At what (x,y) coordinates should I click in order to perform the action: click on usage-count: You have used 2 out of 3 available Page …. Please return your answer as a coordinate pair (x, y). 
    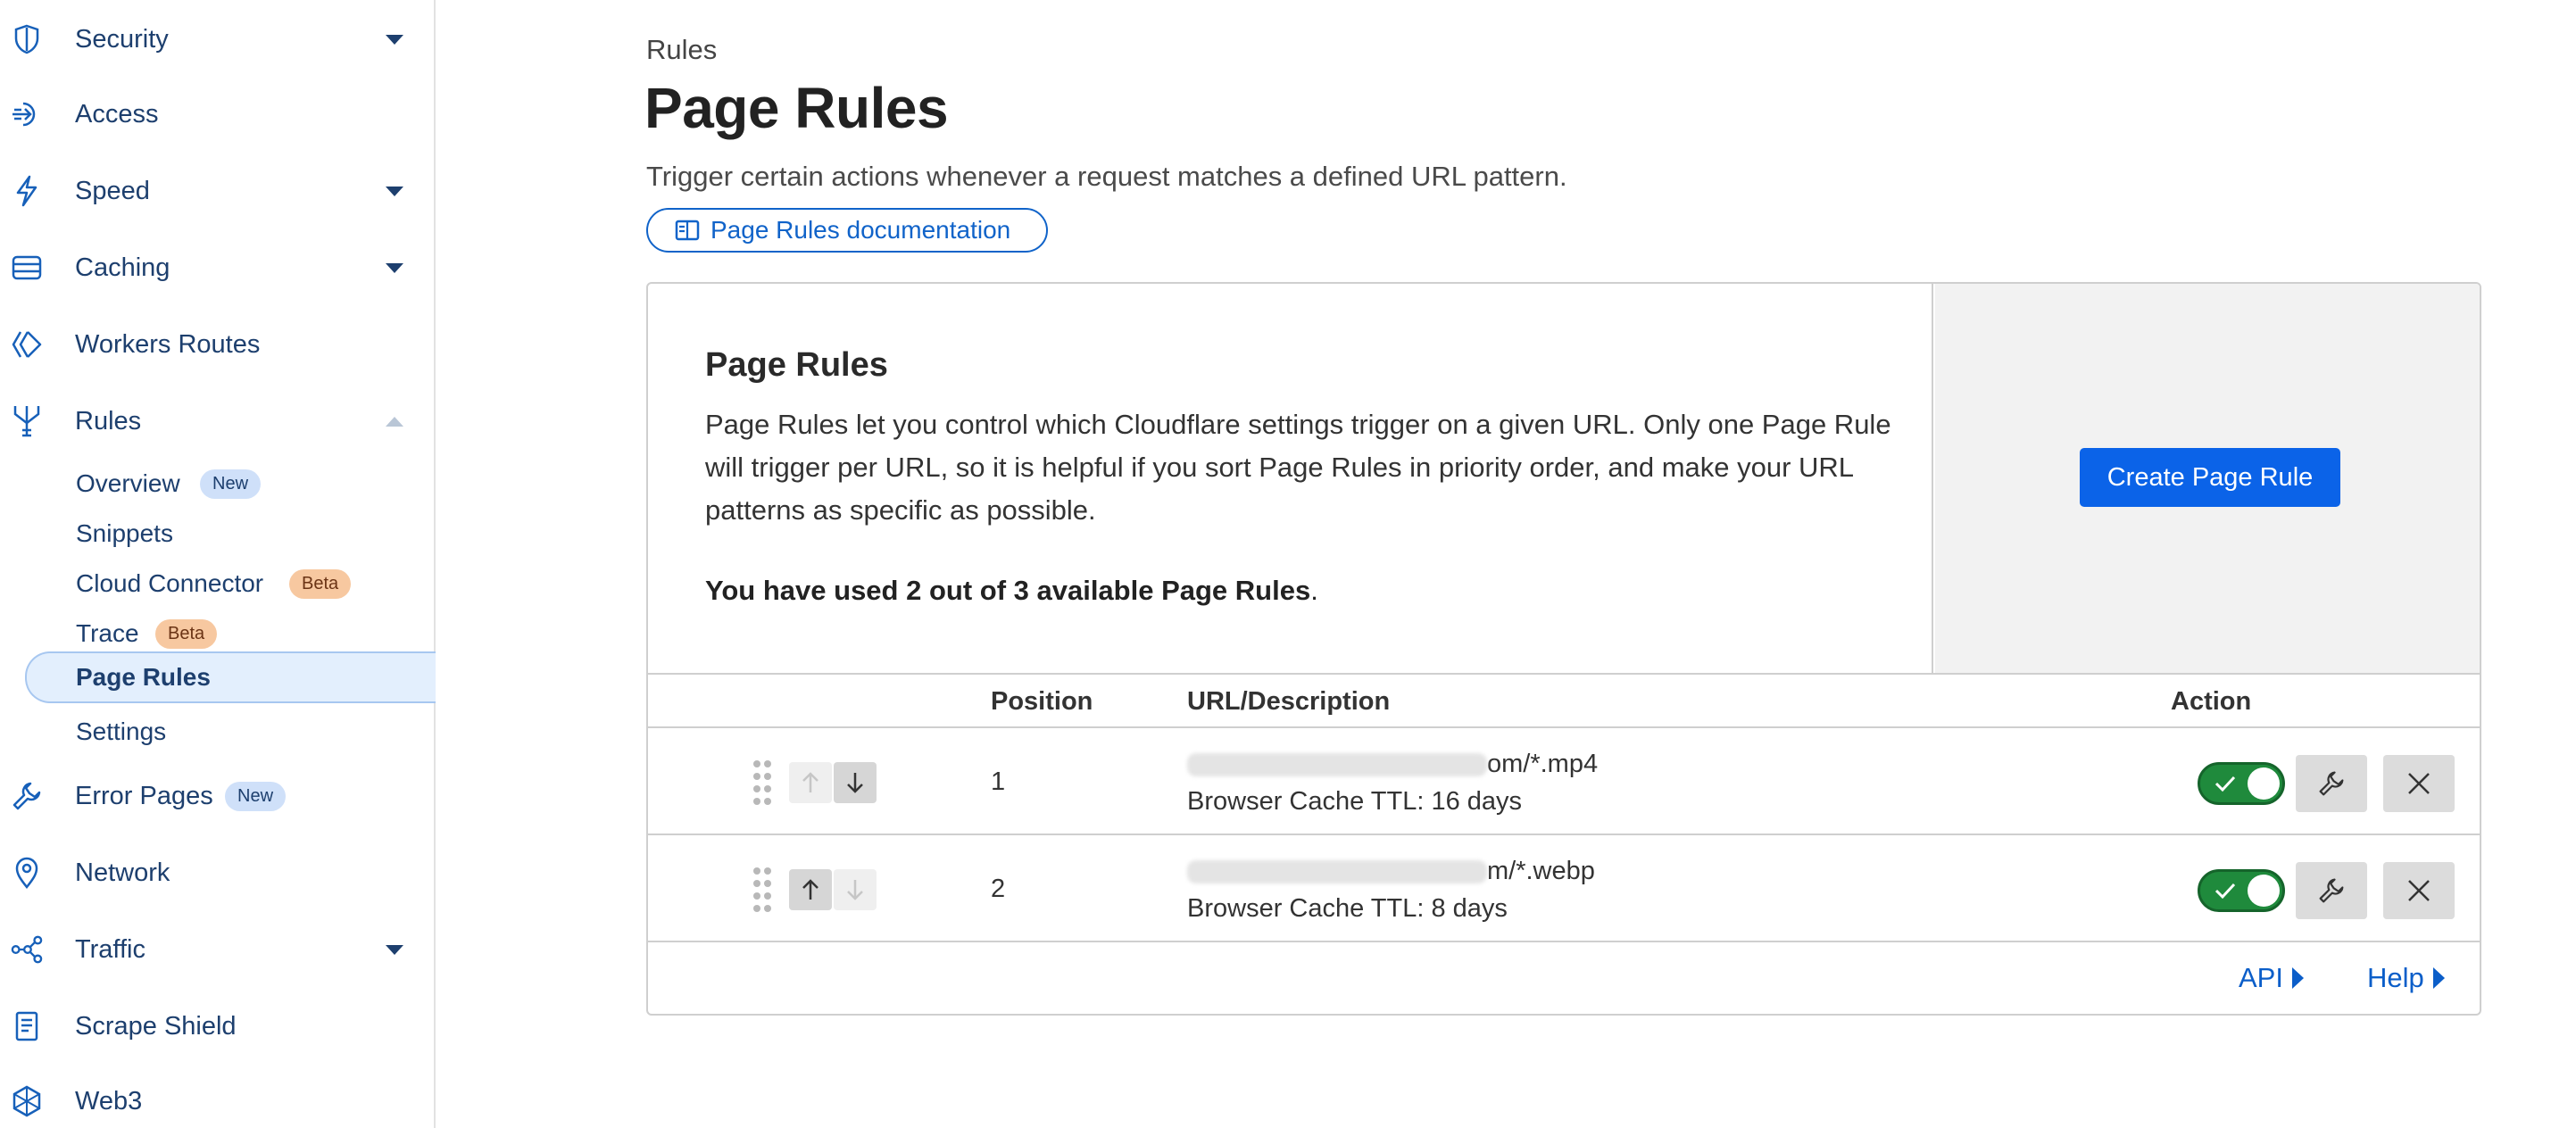
    Looking at the image, I should click on (1008, 590).